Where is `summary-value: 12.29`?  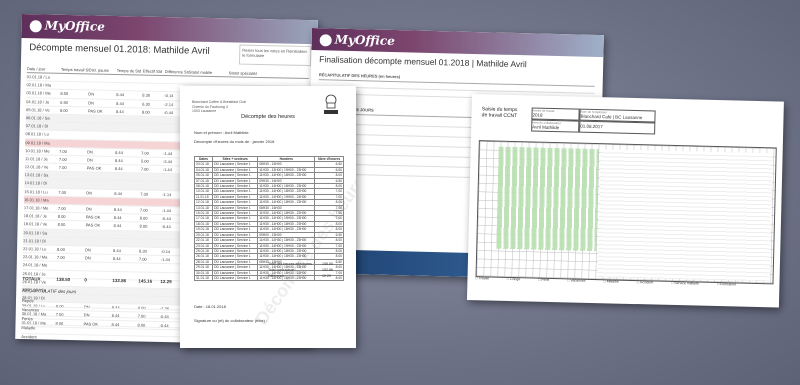
summary-value: 12.29 is located at coordinates (326, 276).